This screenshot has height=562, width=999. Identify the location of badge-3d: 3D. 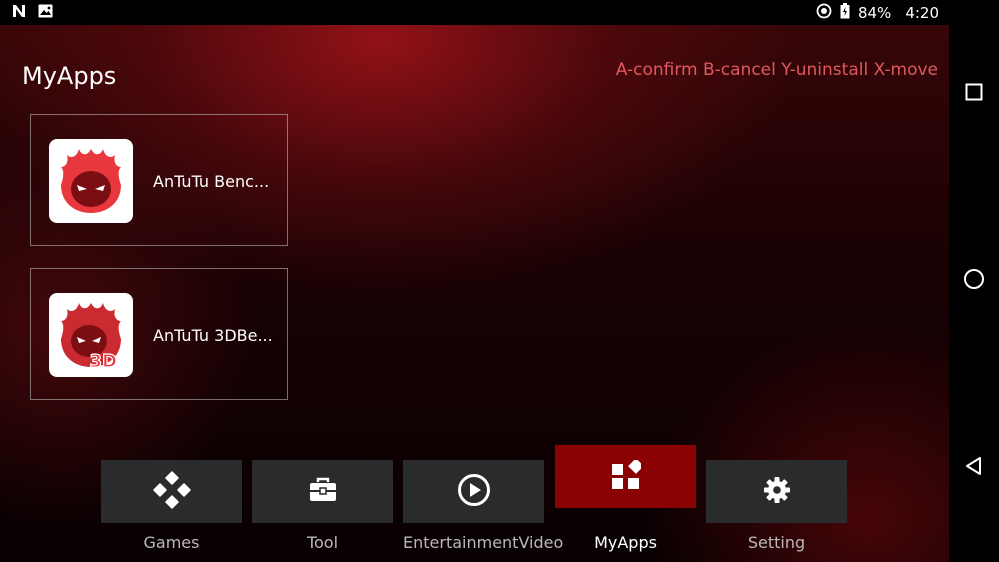
(103, 361).